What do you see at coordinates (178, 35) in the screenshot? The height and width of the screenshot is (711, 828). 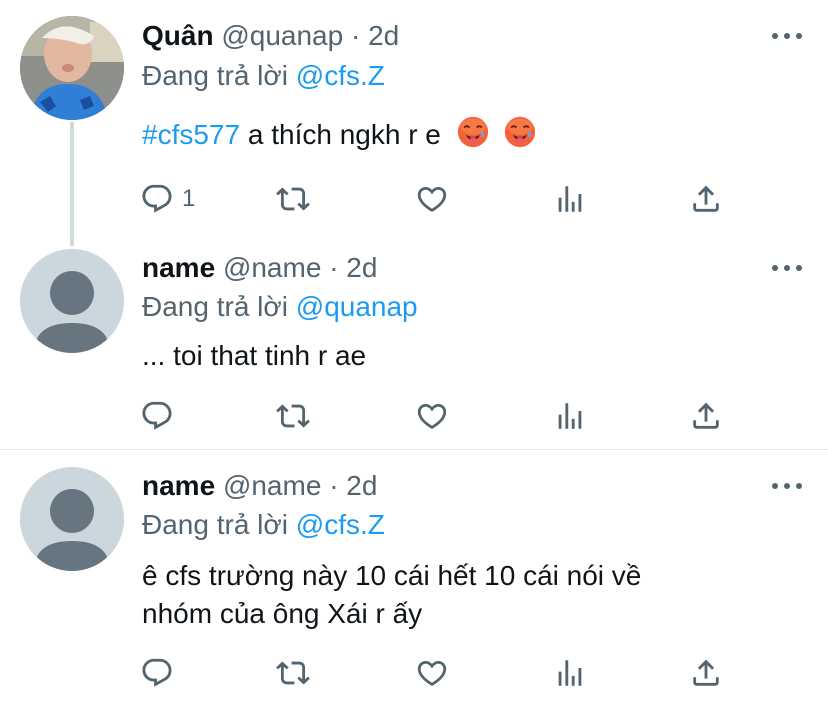 I see `author-name: Quân` at bounding box center [178, 35].